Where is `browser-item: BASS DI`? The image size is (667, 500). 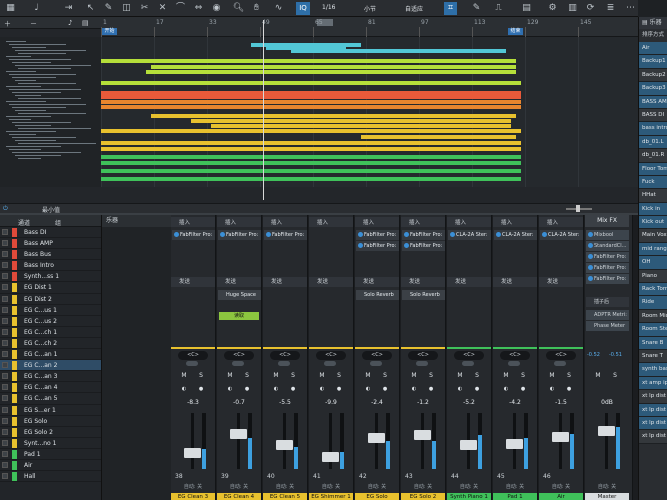 browser-item: BASS DI is located at coordinates (653, 115).